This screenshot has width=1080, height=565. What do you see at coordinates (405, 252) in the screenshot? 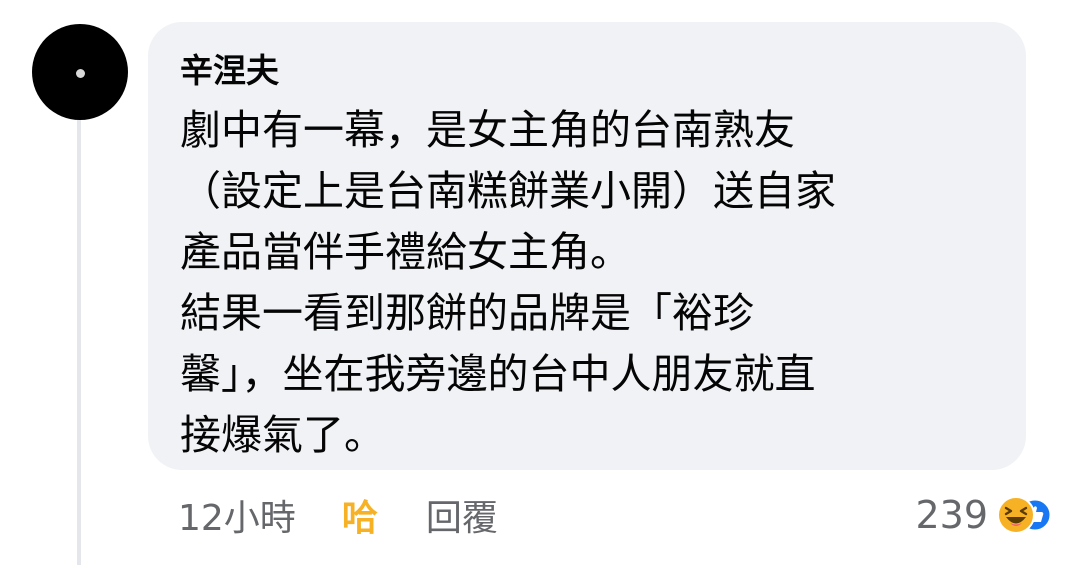
I see `comment-line: 產品當伴手禮給女主角。` at bounding box center [405, 252].